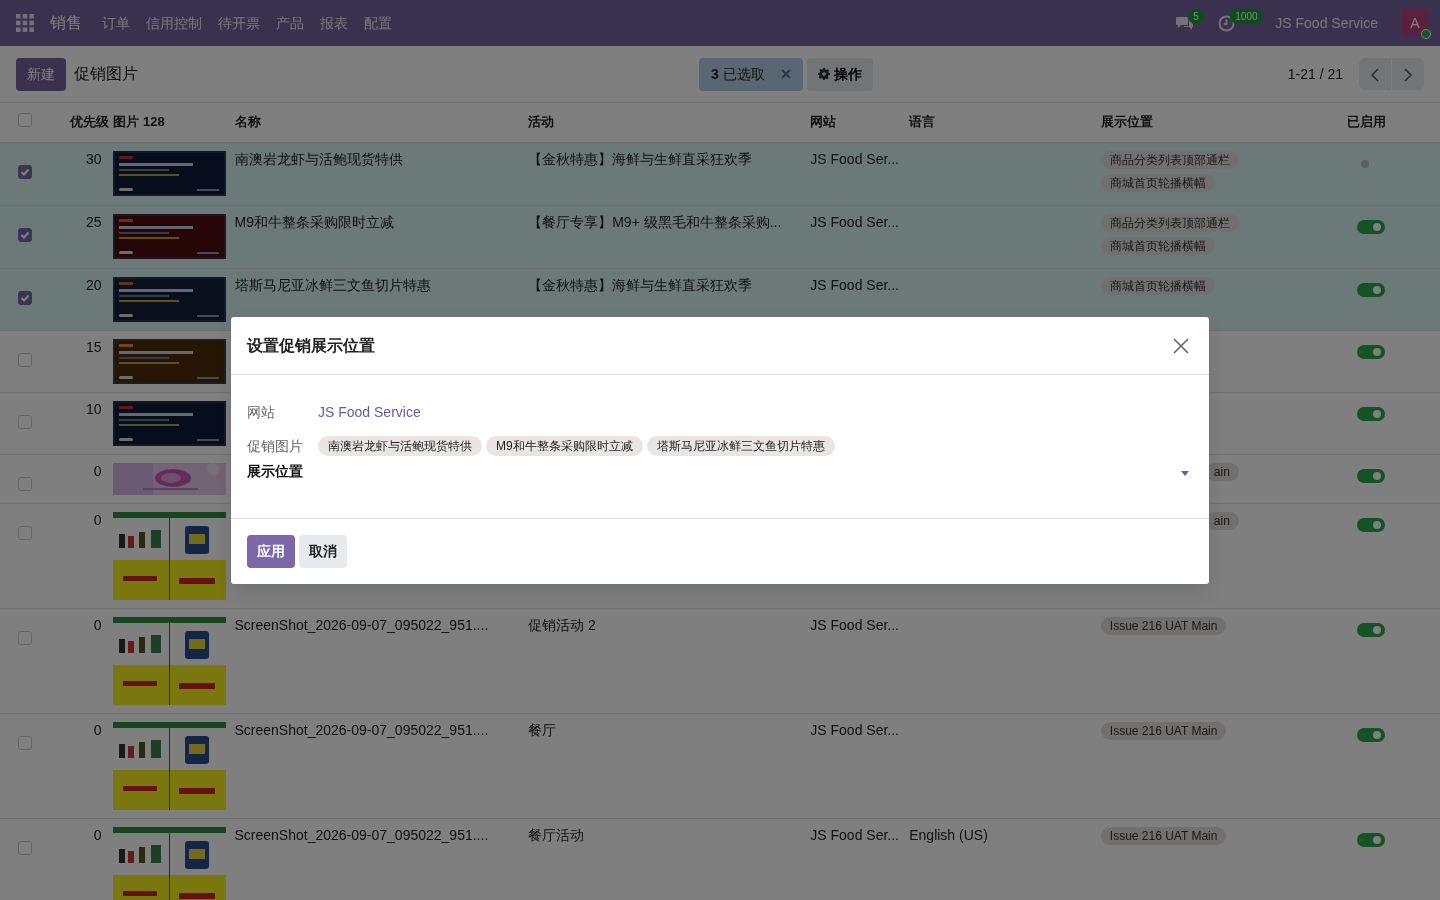 The width and height of the screenshot is (1440, 900). What do you see at coordinates (311, 345) in the screenshot?
I see `dialog-title: 设置促销展示位置` at bounding box center [311, 345].